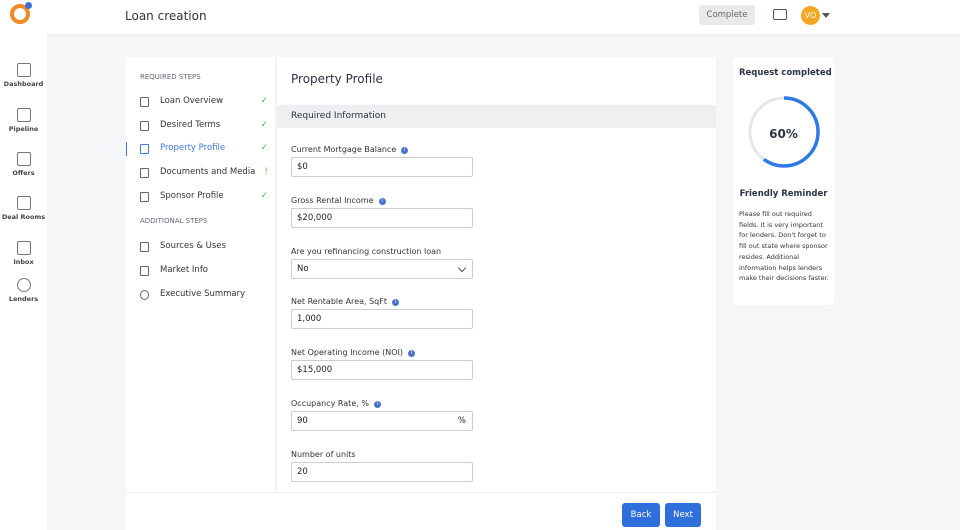  Describe the element at coordinates (144, 197) in the screenshot. I see `id-card-icon` at that location.